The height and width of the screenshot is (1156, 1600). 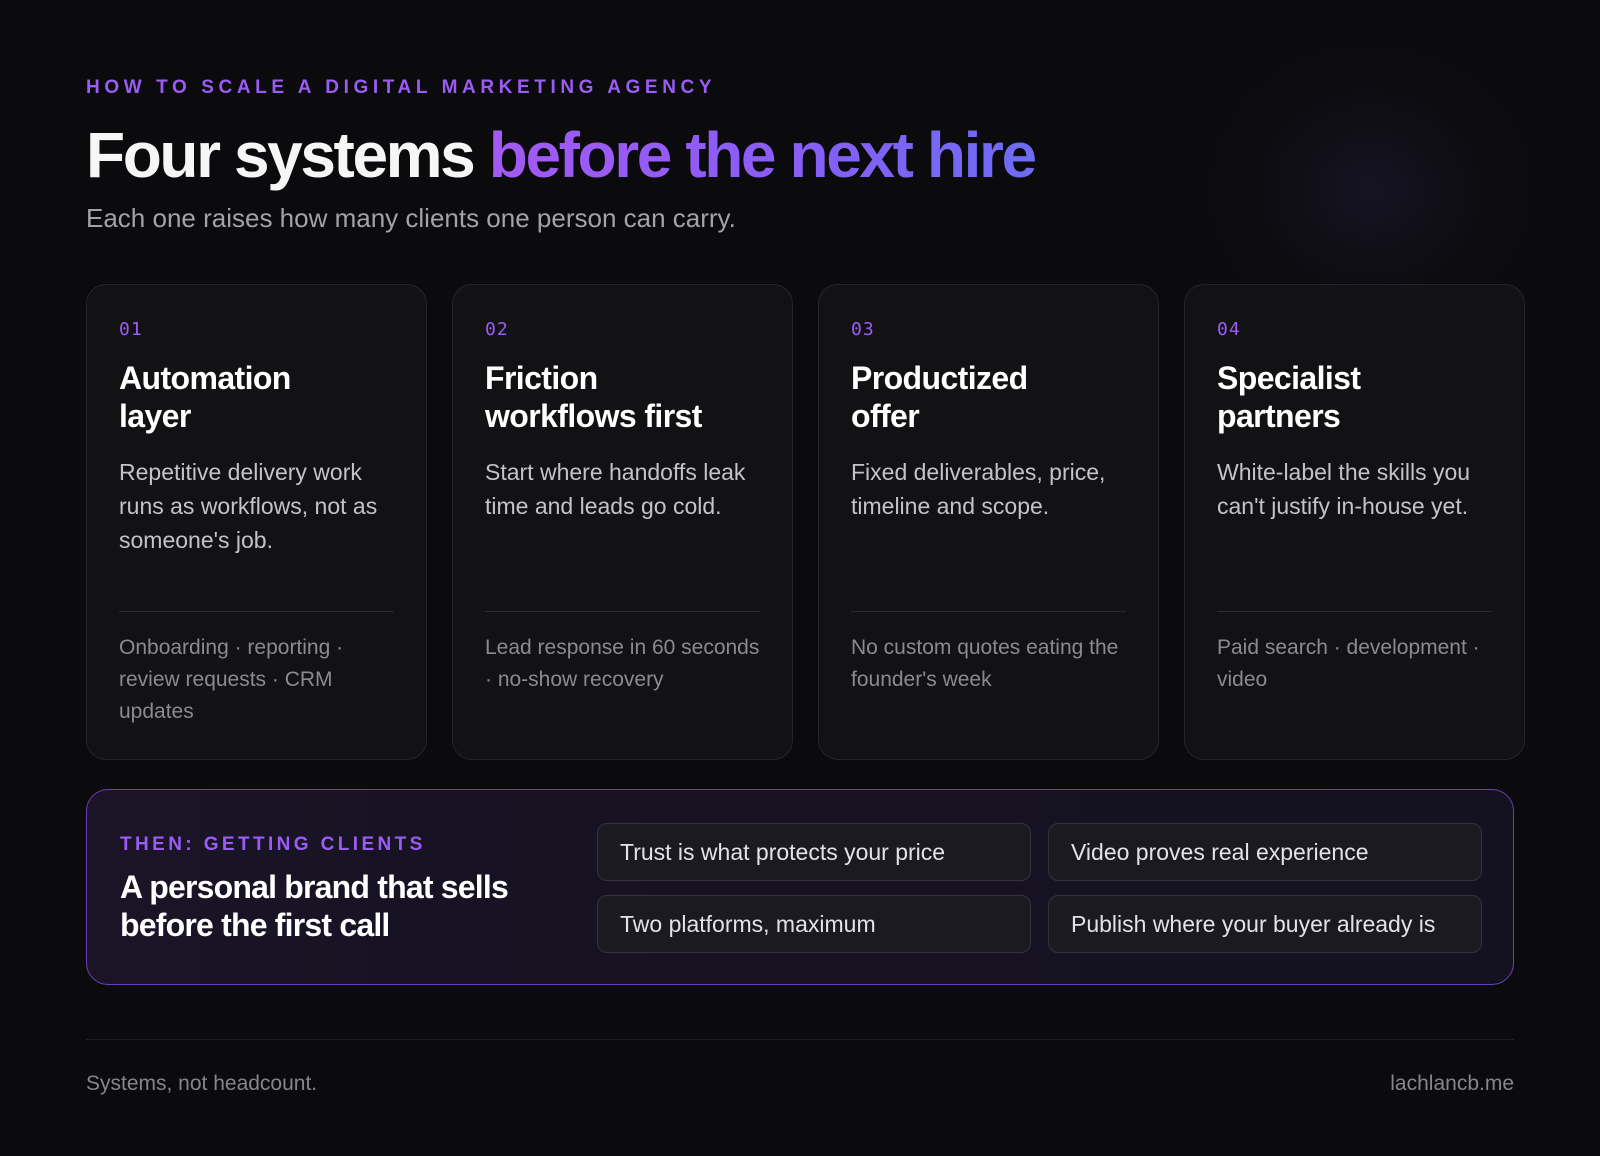 What do you see at coordinates (814, 852) in the screenshot?
I see `chip-trust: Trust is what protects your price` at bounding box center [814, 852].